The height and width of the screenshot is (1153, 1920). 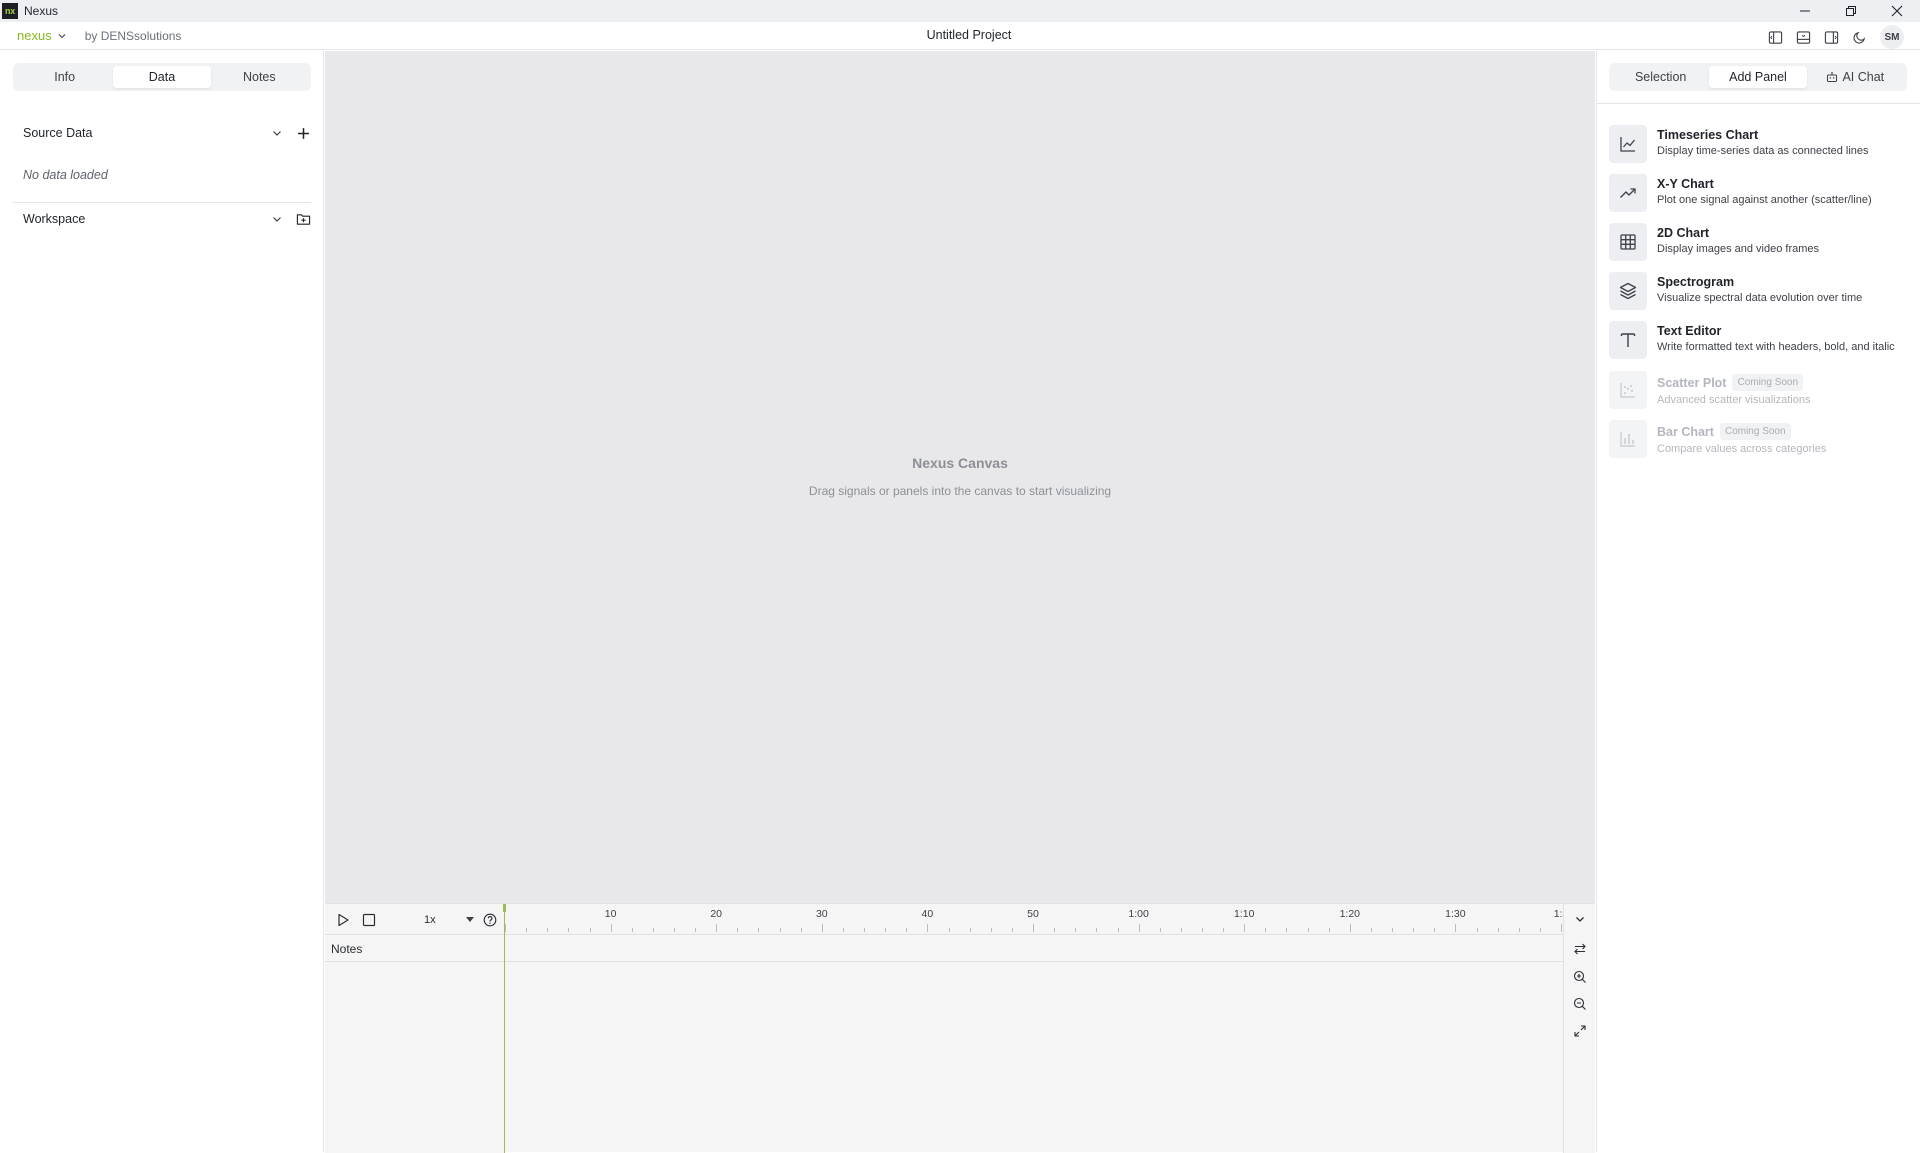 I want to click on panel-name: Scatter Plot, so click(x=1692, y=382).